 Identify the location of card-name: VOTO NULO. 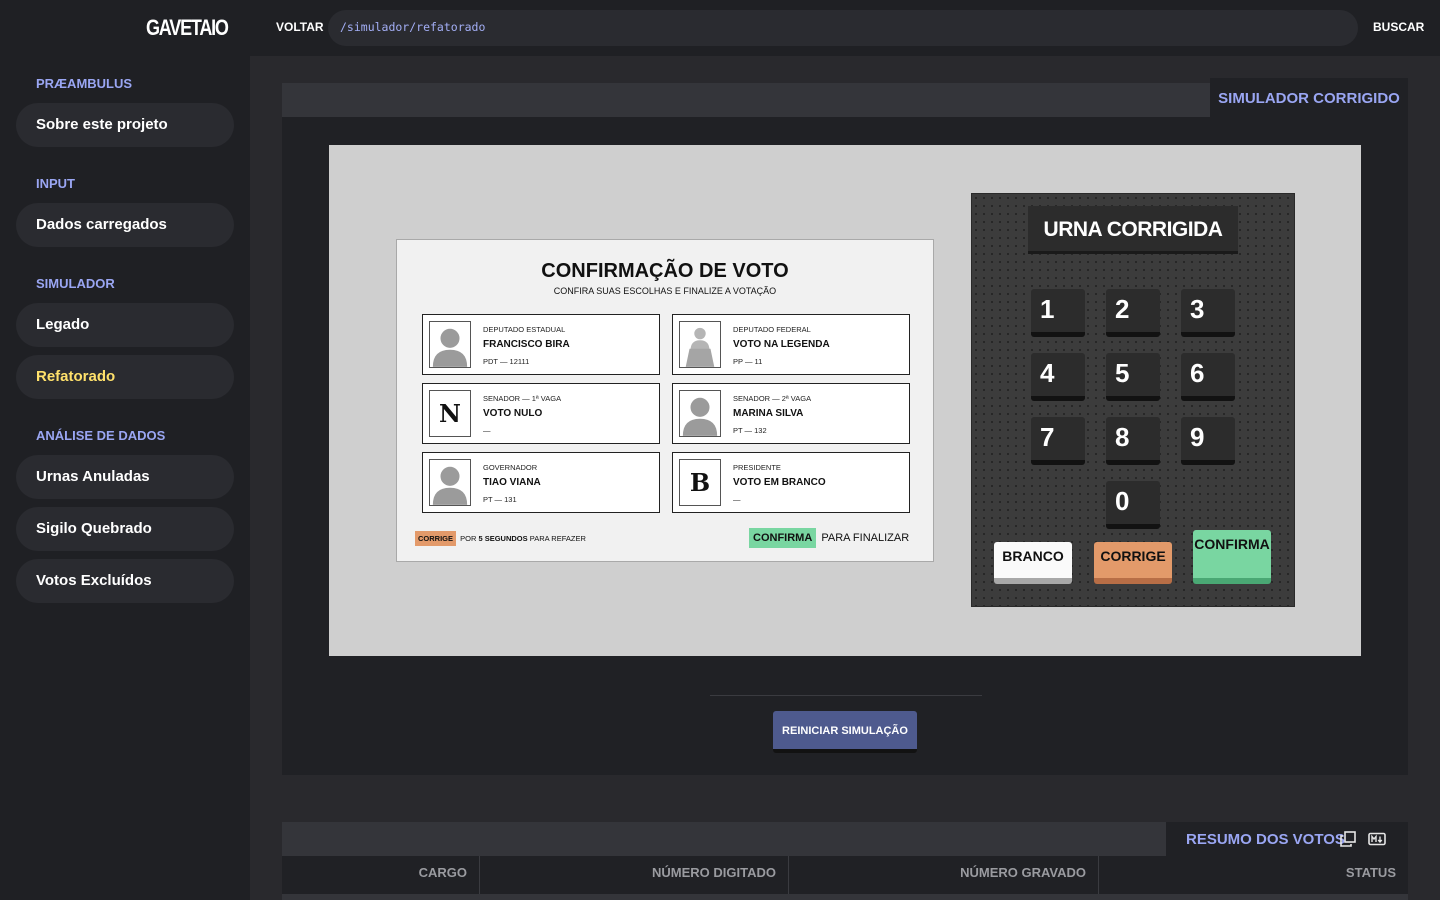
(513, 413).